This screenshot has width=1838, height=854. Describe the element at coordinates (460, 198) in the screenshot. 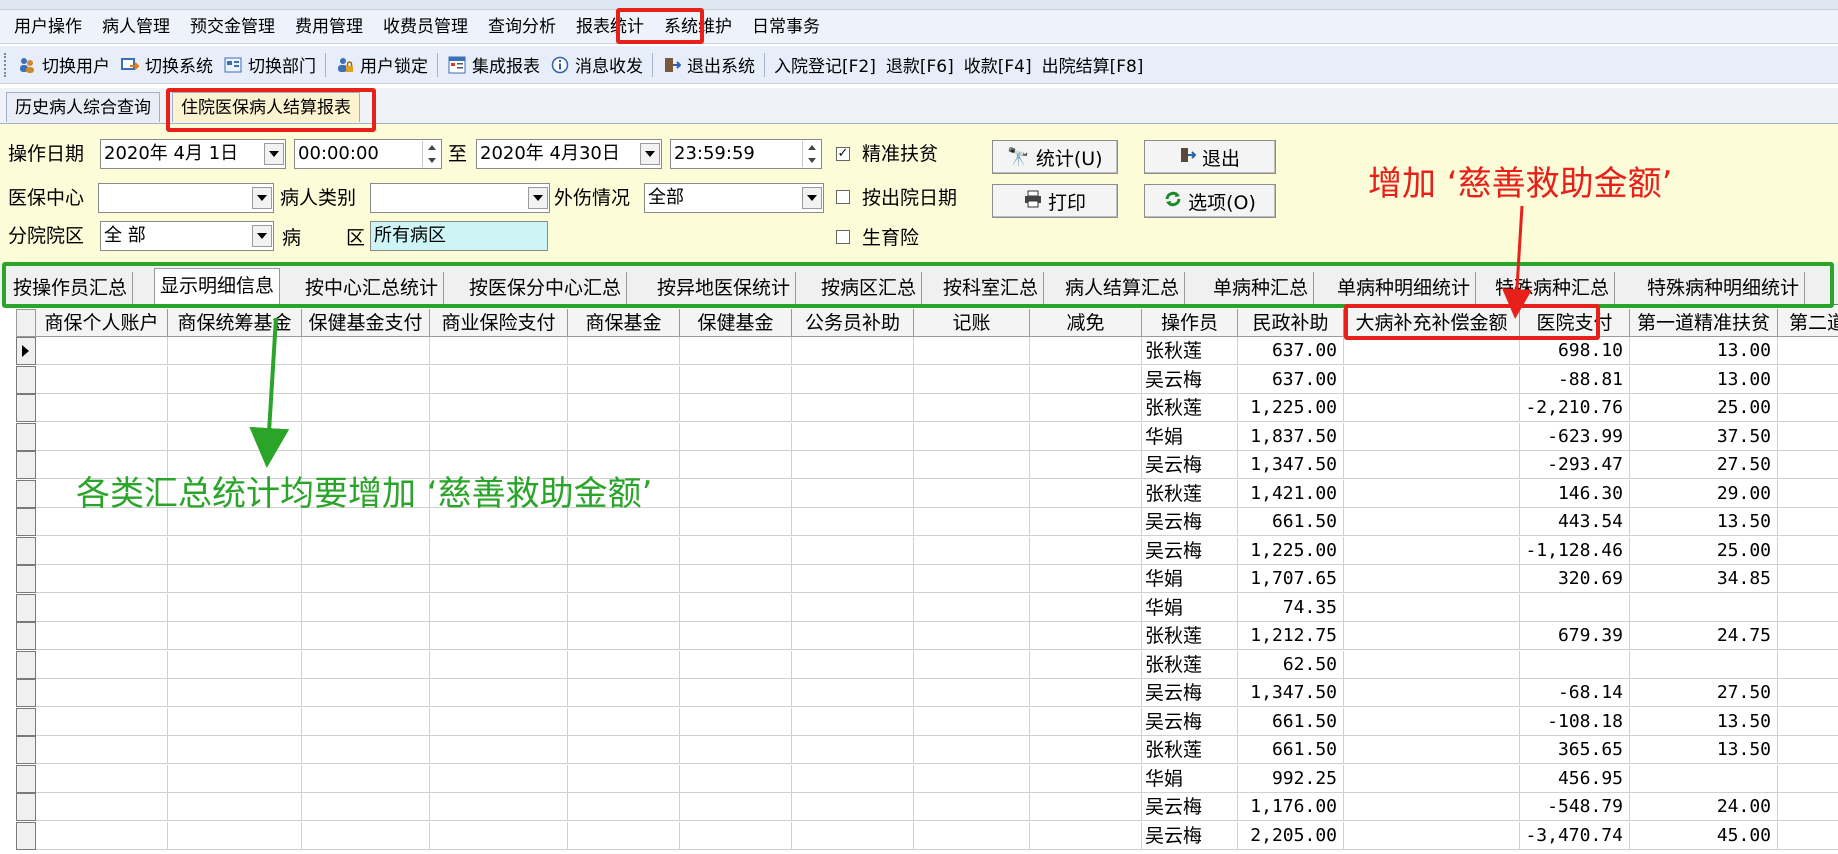

I see `patient-type-select` at that location.